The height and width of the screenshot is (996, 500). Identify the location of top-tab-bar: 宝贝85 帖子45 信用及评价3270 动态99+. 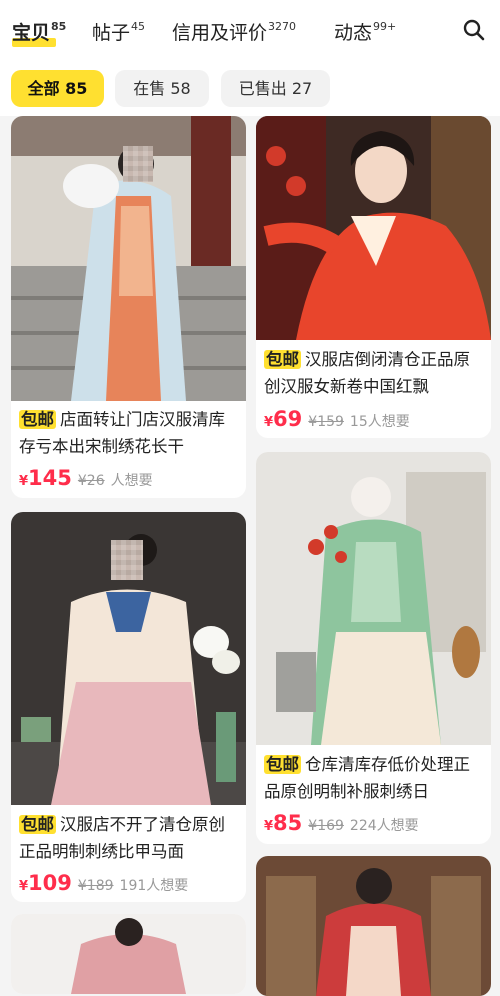
(250, 32).